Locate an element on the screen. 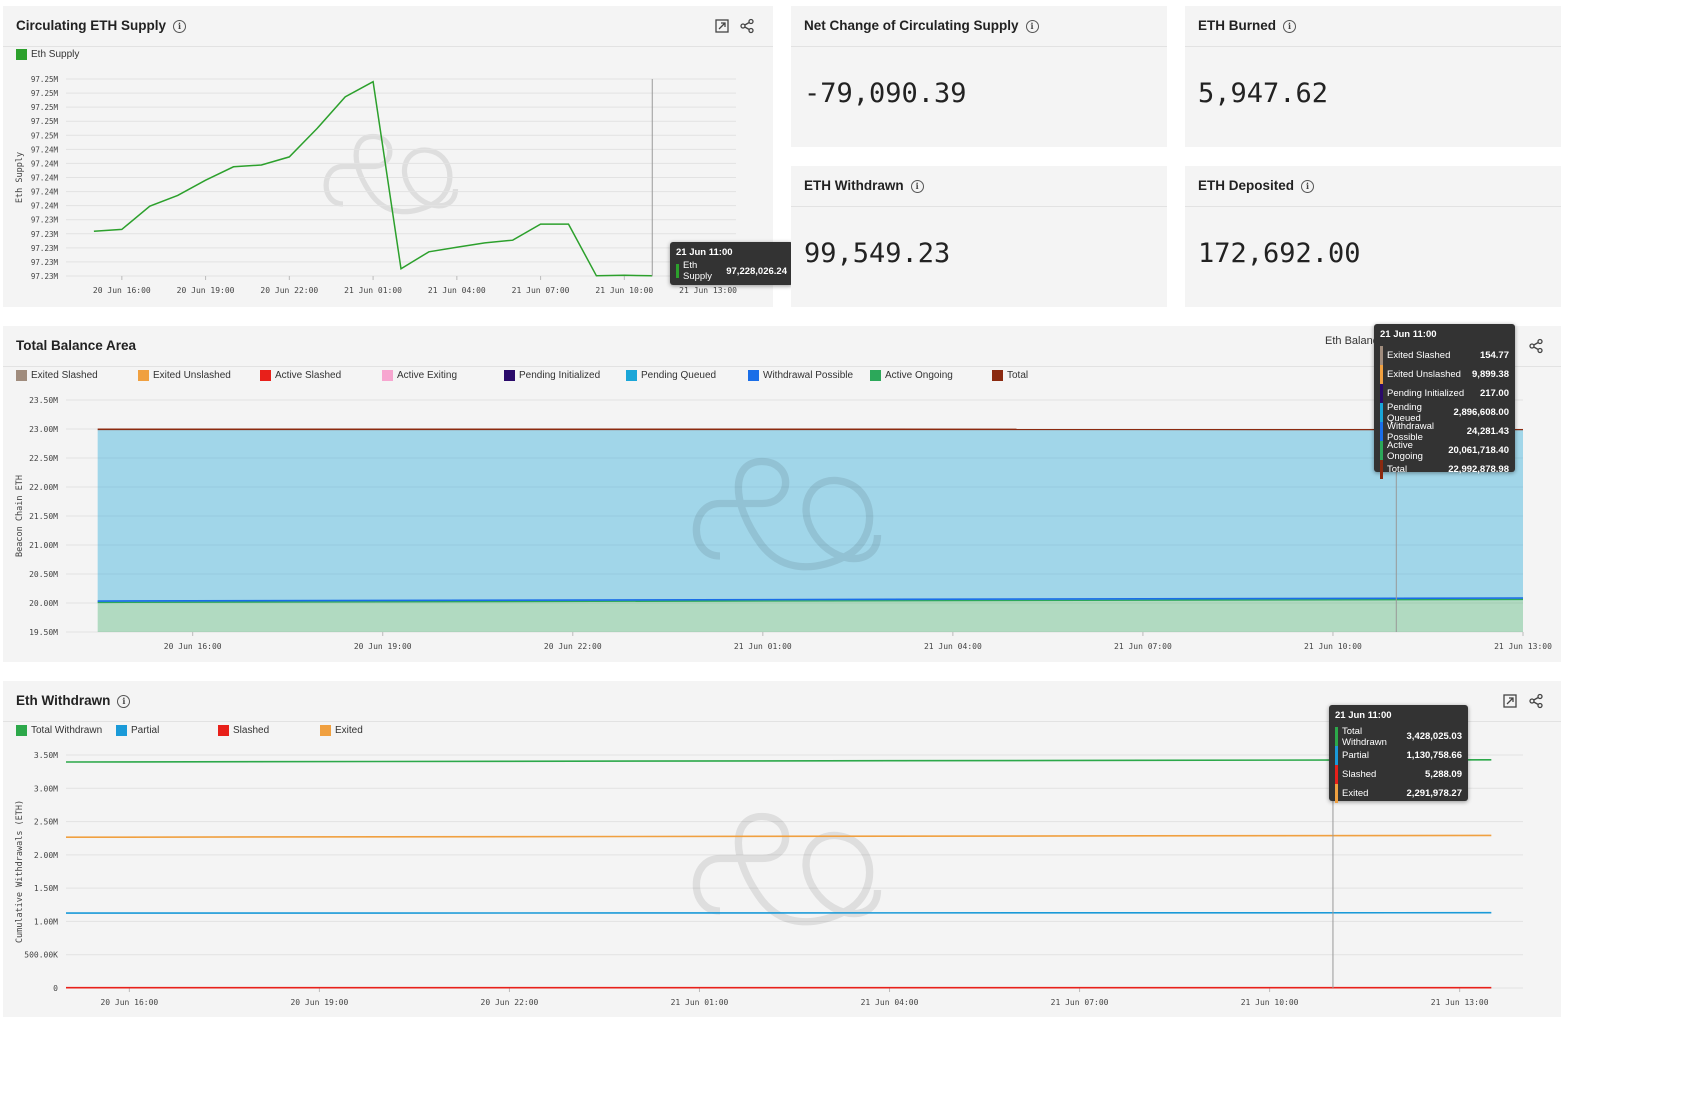  card-header: ETH Deposited i is located at coordinates (1373, 186).